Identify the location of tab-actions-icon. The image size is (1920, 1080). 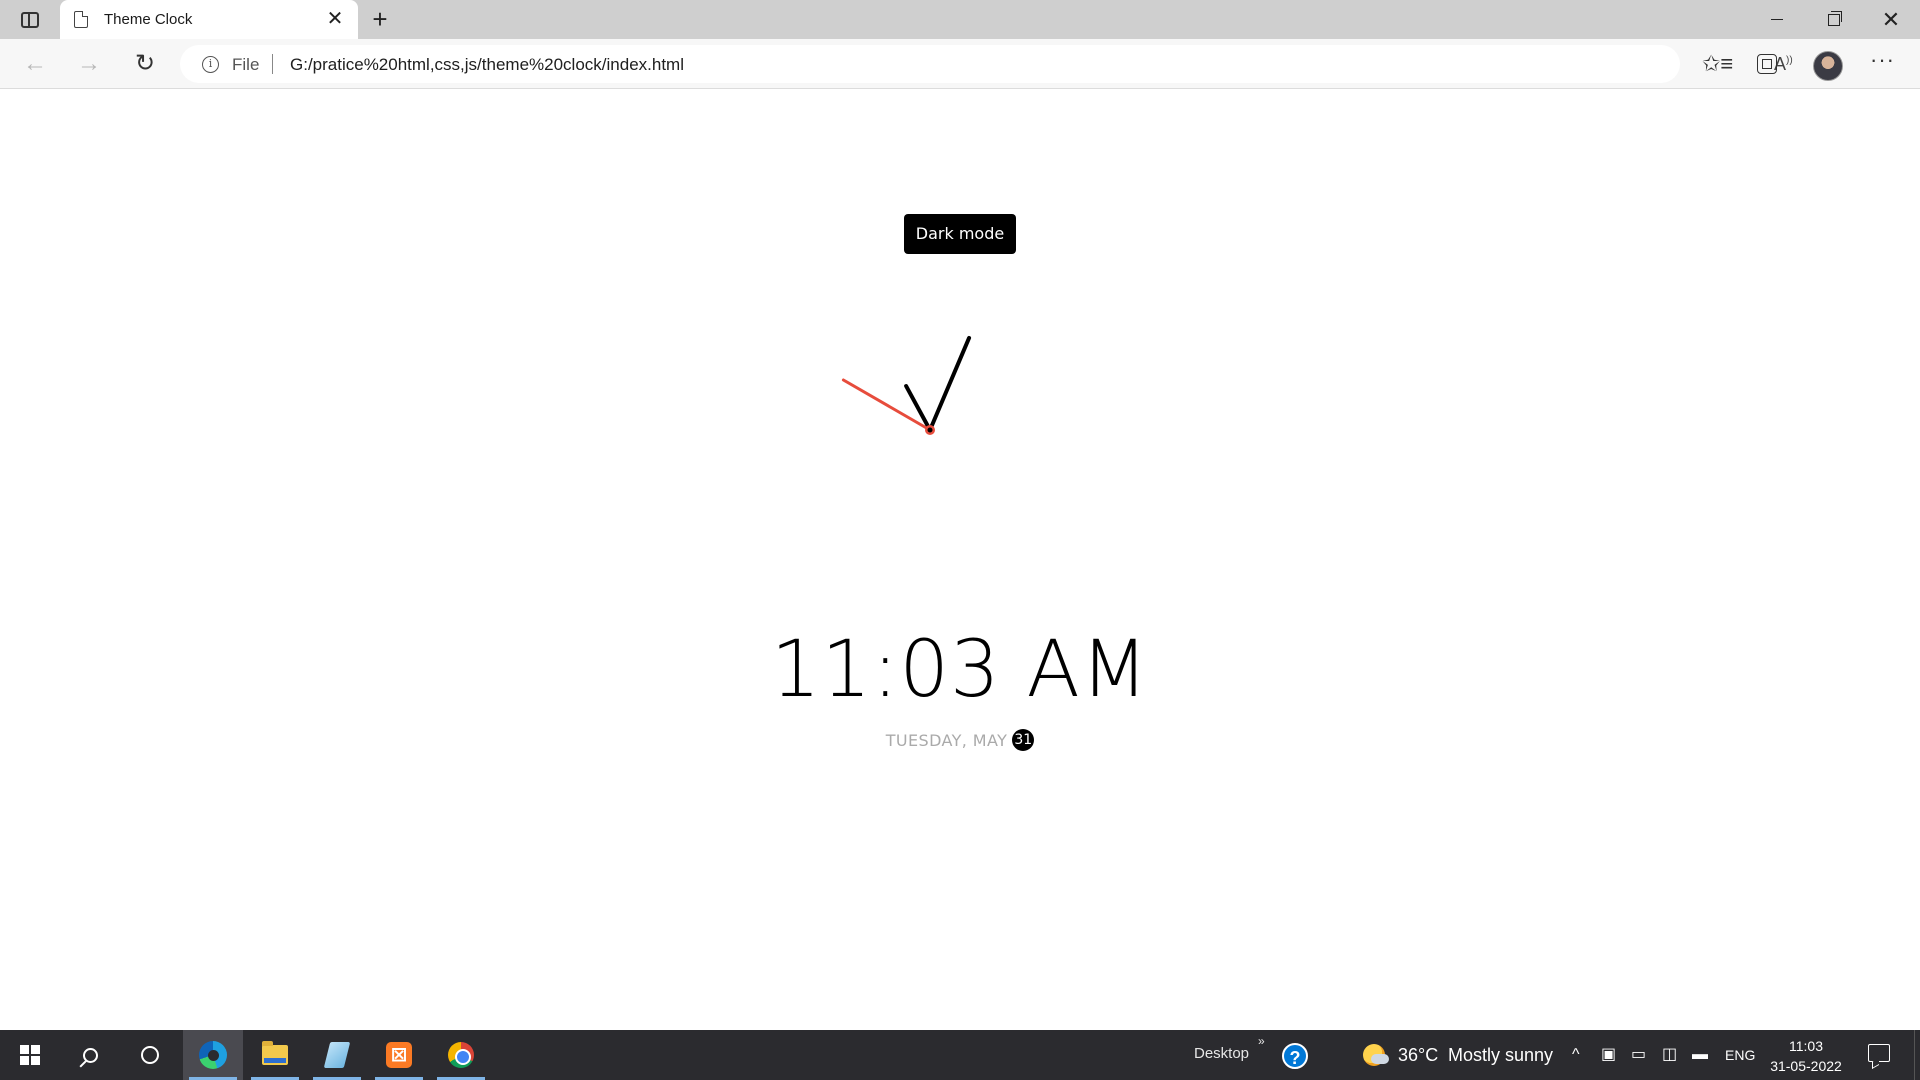
(30, 20).